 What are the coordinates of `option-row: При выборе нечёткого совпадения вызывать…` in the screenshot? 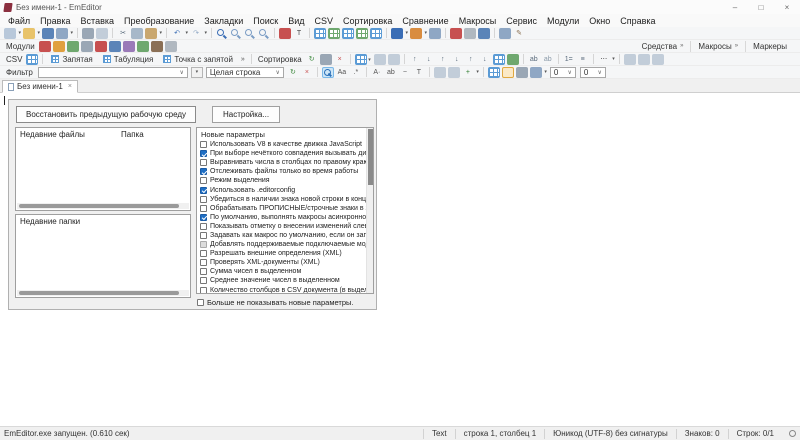 It's located at (282, 153).